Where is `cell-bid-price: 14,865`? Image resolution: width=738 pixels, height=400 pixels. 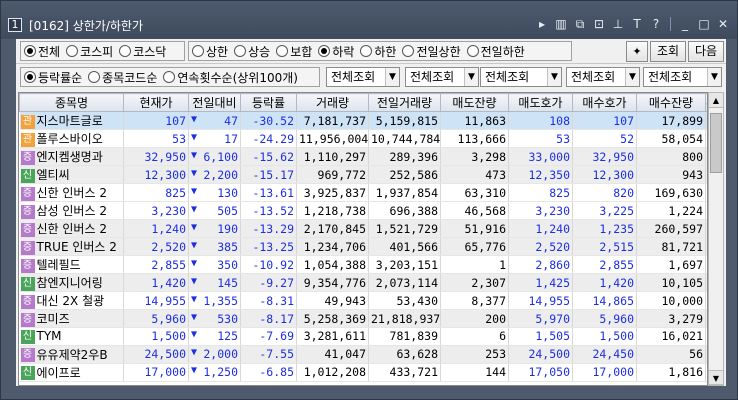
cell-bid-price: 14,865 is located at coordinates (604, 300).